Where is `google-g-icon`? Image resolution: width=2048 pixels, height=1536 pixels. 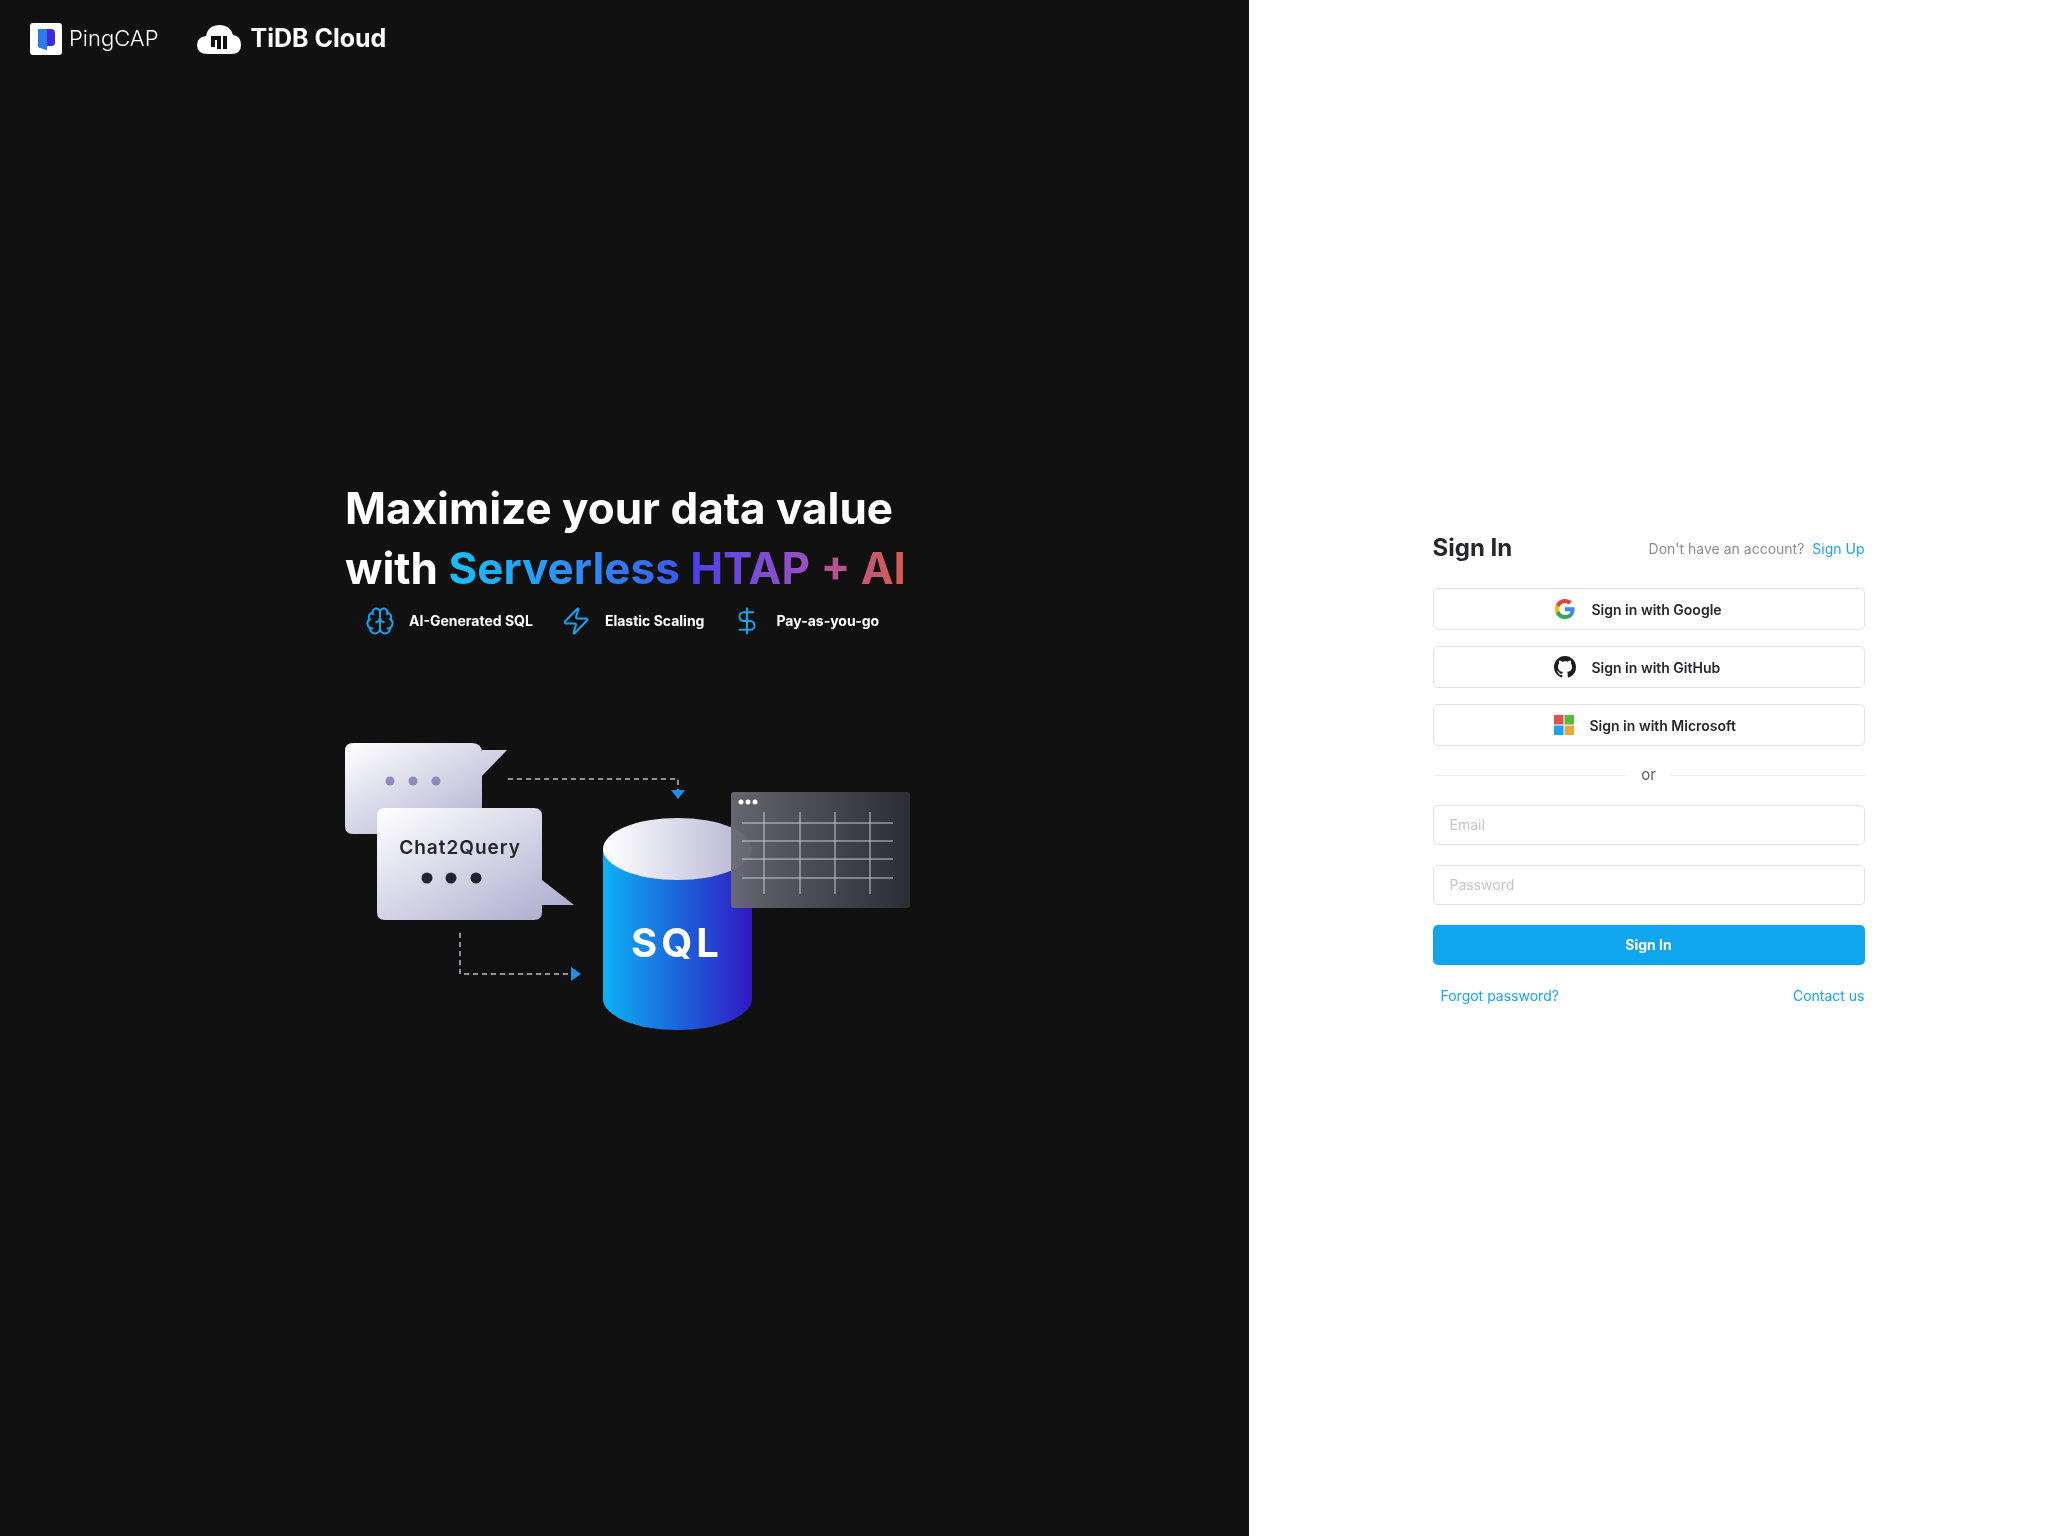
google-g-icon is located at coordinates (1564, 609).